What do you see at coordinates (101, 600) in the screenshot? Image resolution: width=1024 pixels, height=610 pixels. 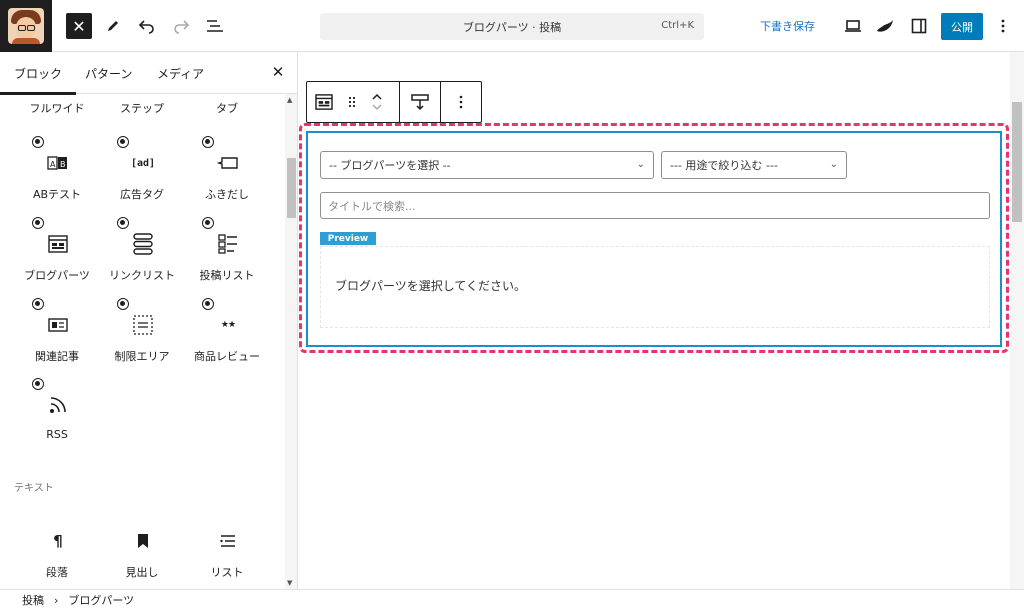 I see `breadcrumb-item-blog-parts: ブログパーツ` at bounding box center [101, 600].